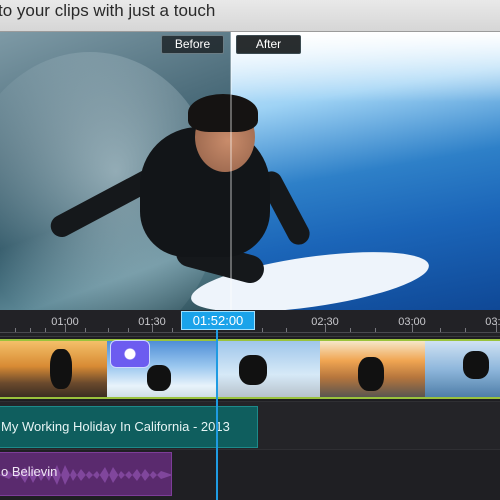  What do you see at coordinates (412, 322) in the screenshot?
I see `ruler-label: 03:00` at bounding box center [412, 322].